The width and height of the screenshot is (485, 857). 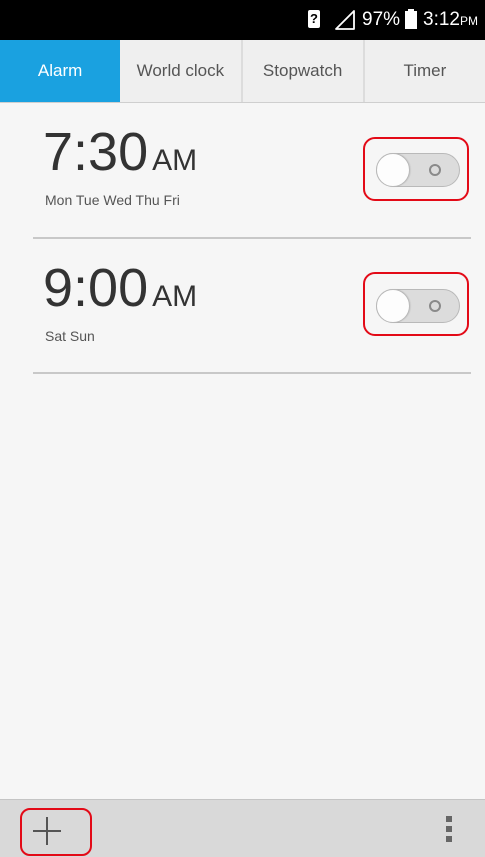 I want to click on status-time: 3:12, so click(x=441, y=19).